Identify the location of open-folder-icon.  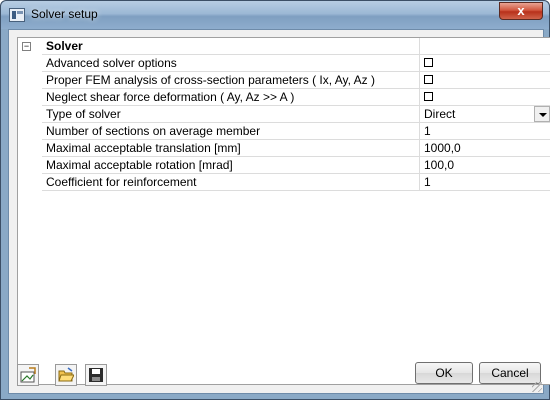
(66, 374).